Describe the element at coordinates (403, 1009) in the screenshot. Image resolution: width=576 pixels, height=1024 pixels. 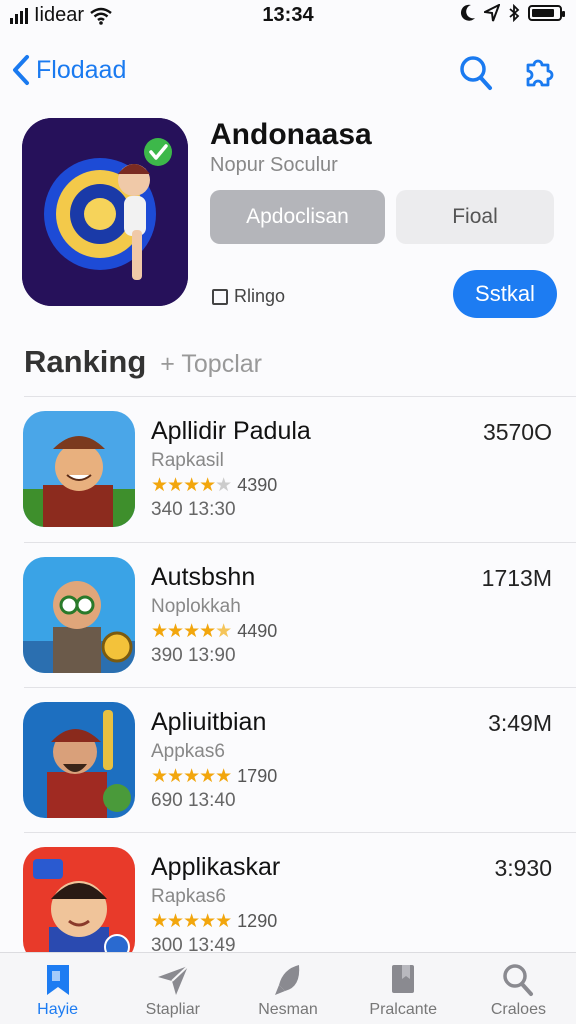
I see `tab-label: Pralcante` at that location.